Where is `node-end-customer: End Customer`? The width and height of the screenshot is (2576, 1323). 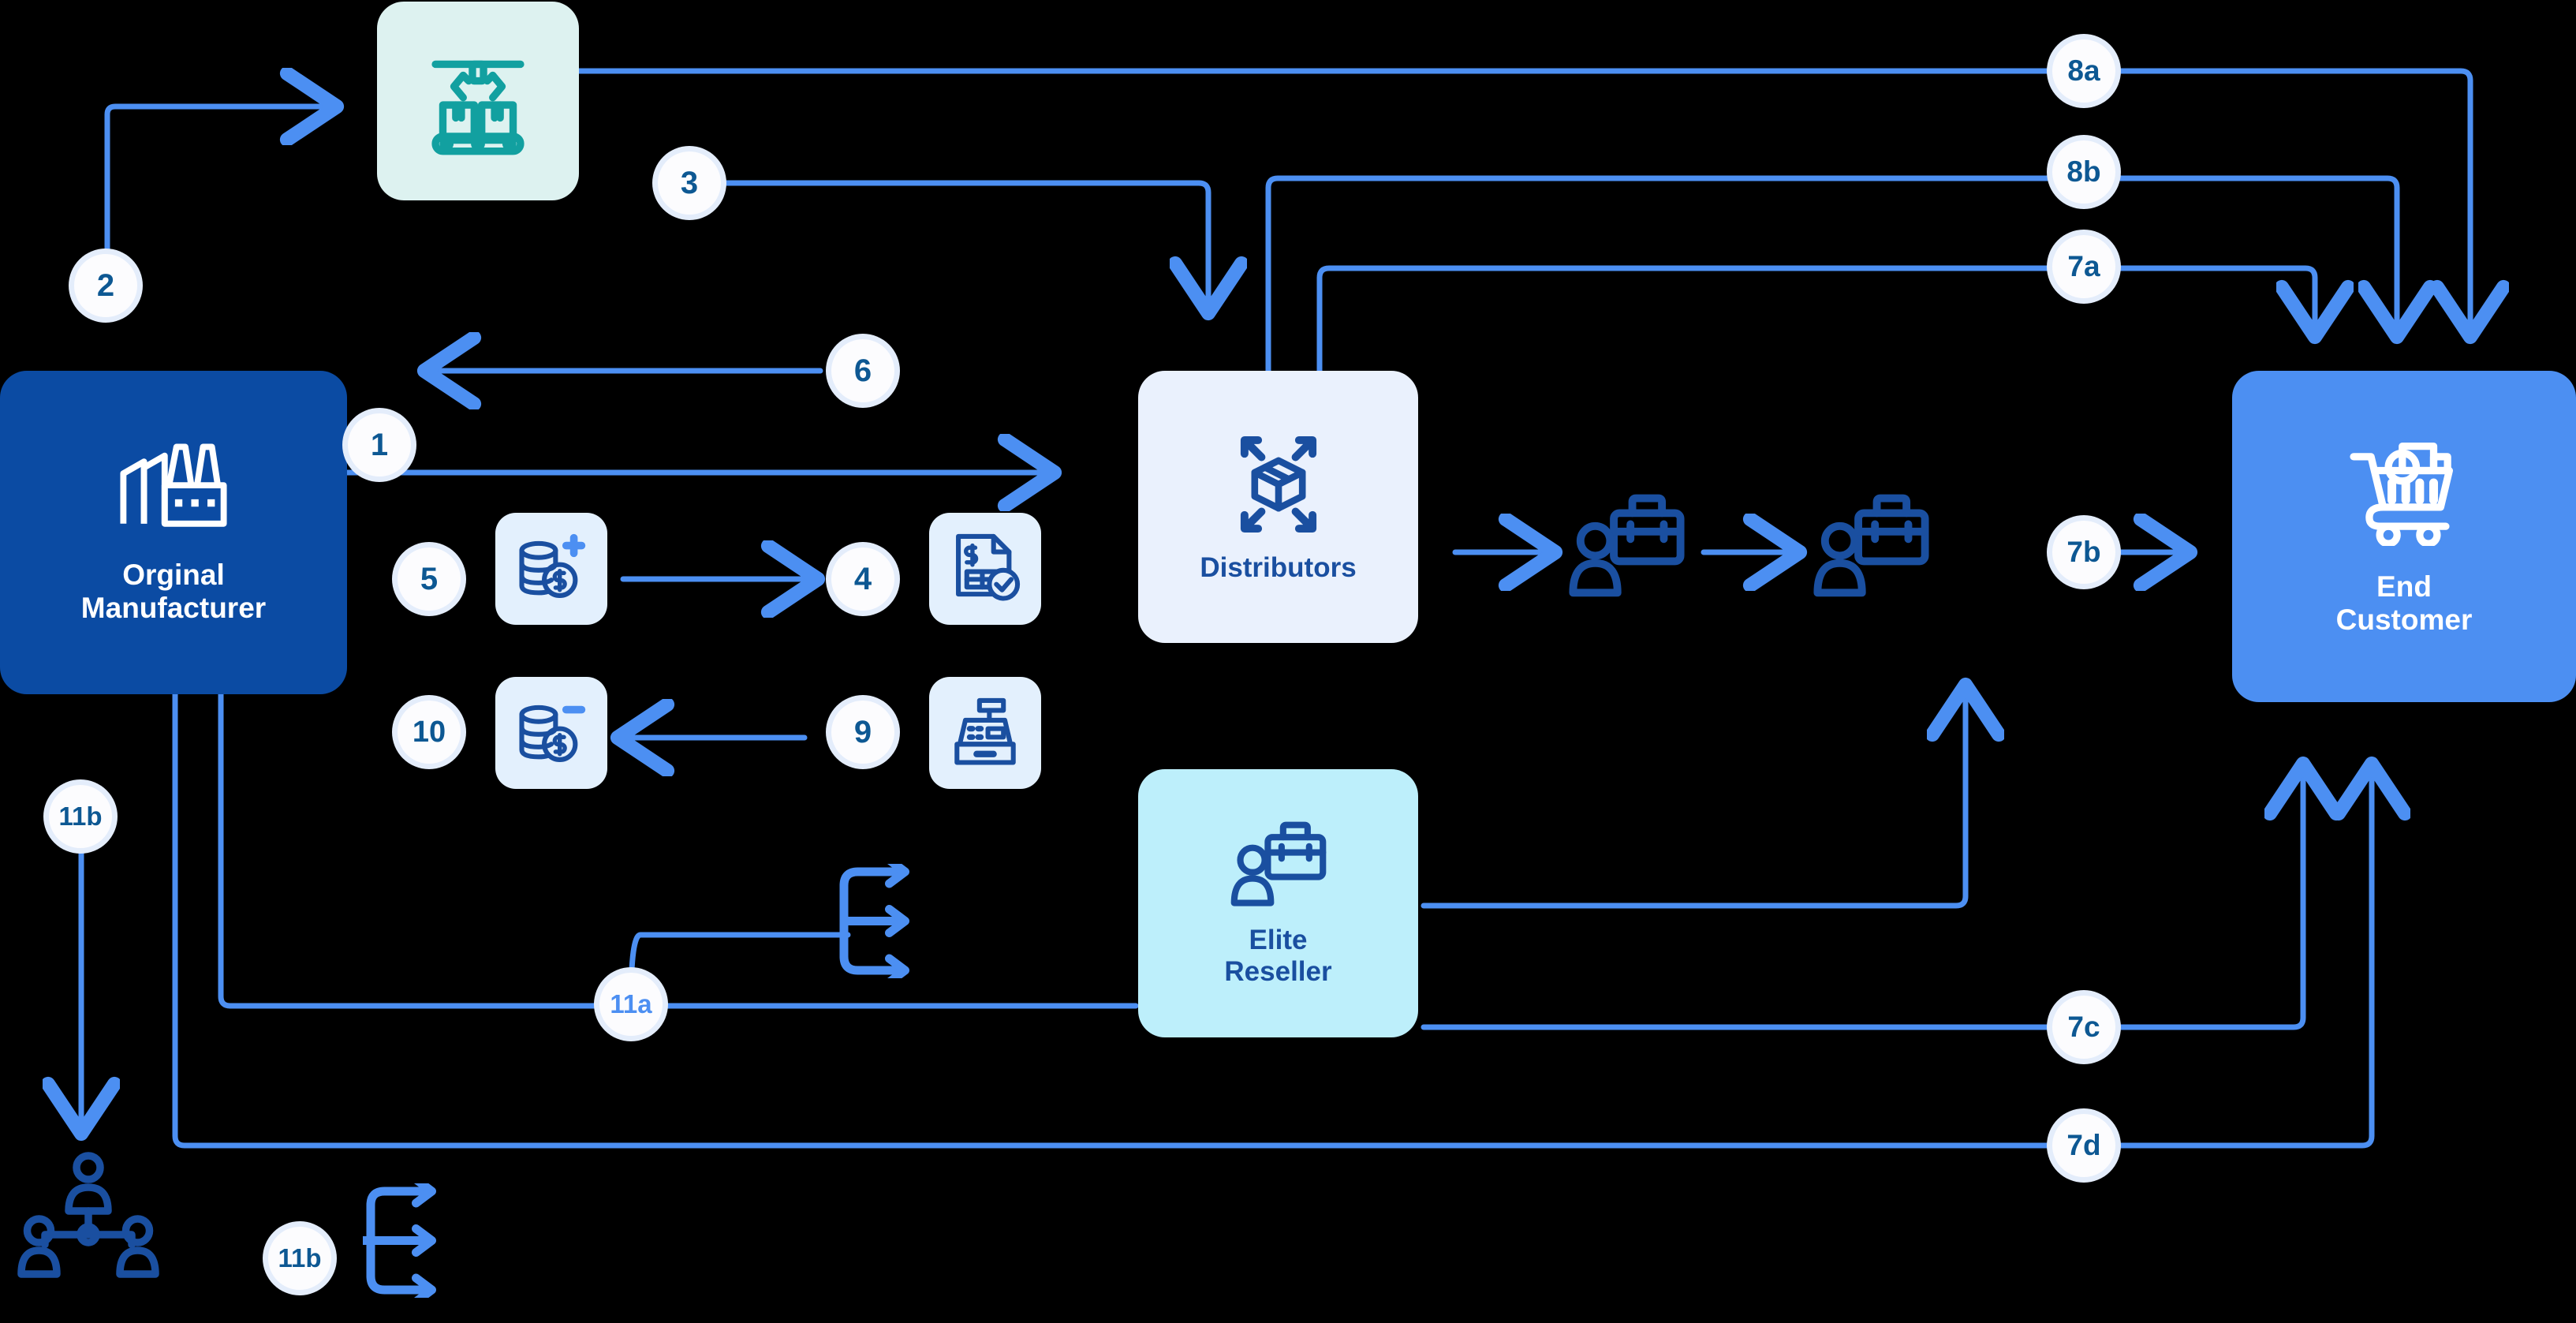
node-end-customer: End Customer is located at coordinates (2404, 536).